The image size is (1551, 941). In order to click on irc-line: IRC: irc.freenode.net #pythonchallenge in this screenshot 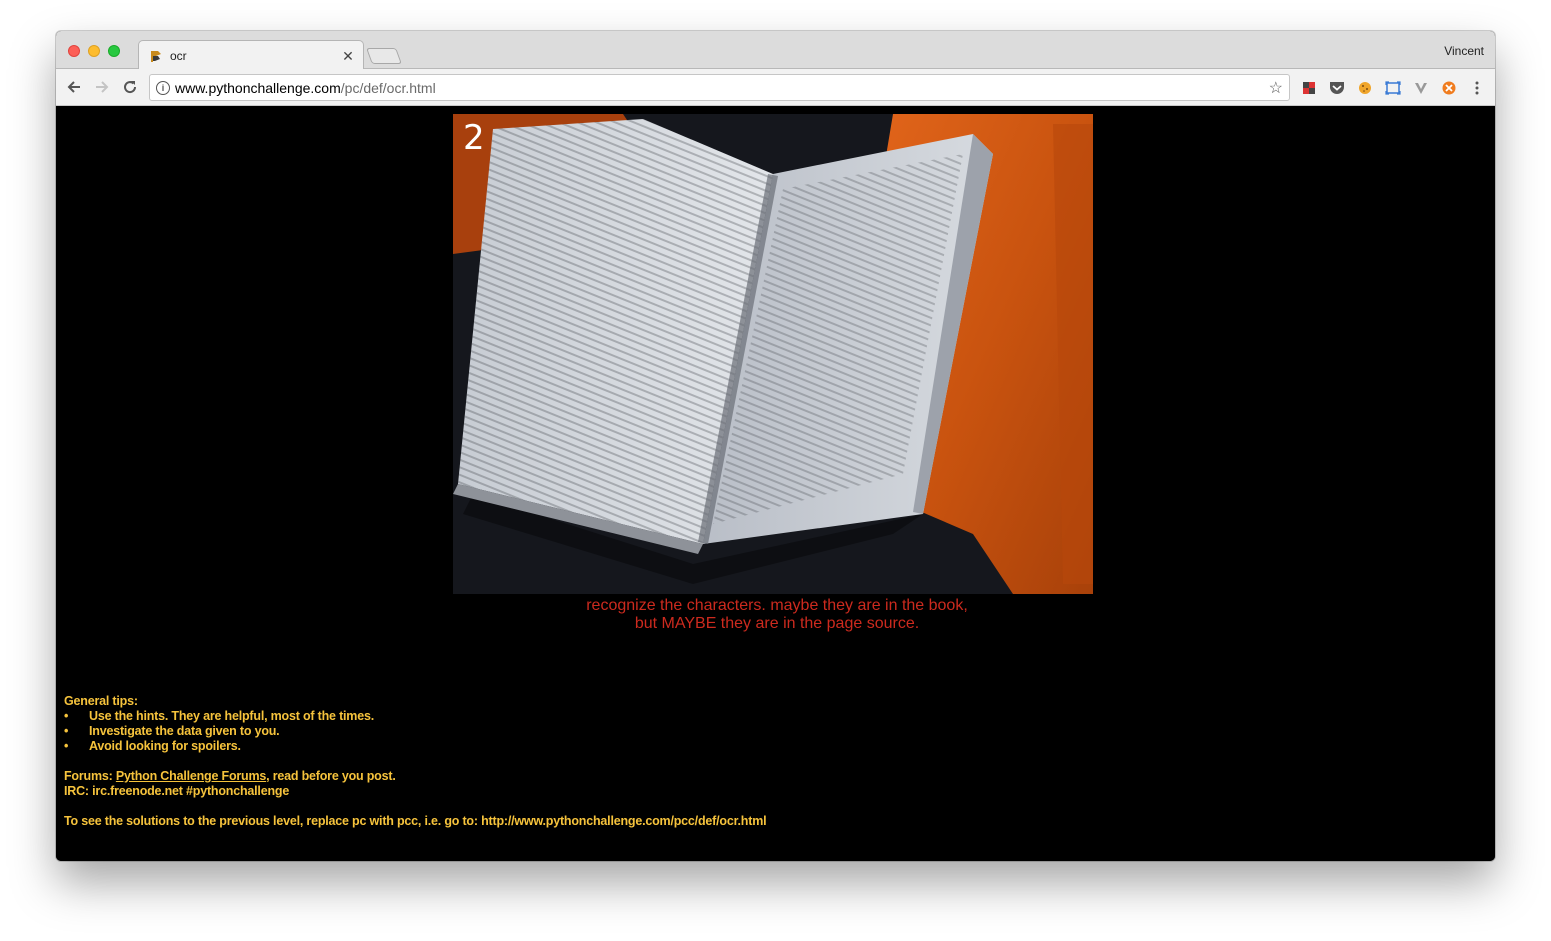, I will do `click(177, 791)`.